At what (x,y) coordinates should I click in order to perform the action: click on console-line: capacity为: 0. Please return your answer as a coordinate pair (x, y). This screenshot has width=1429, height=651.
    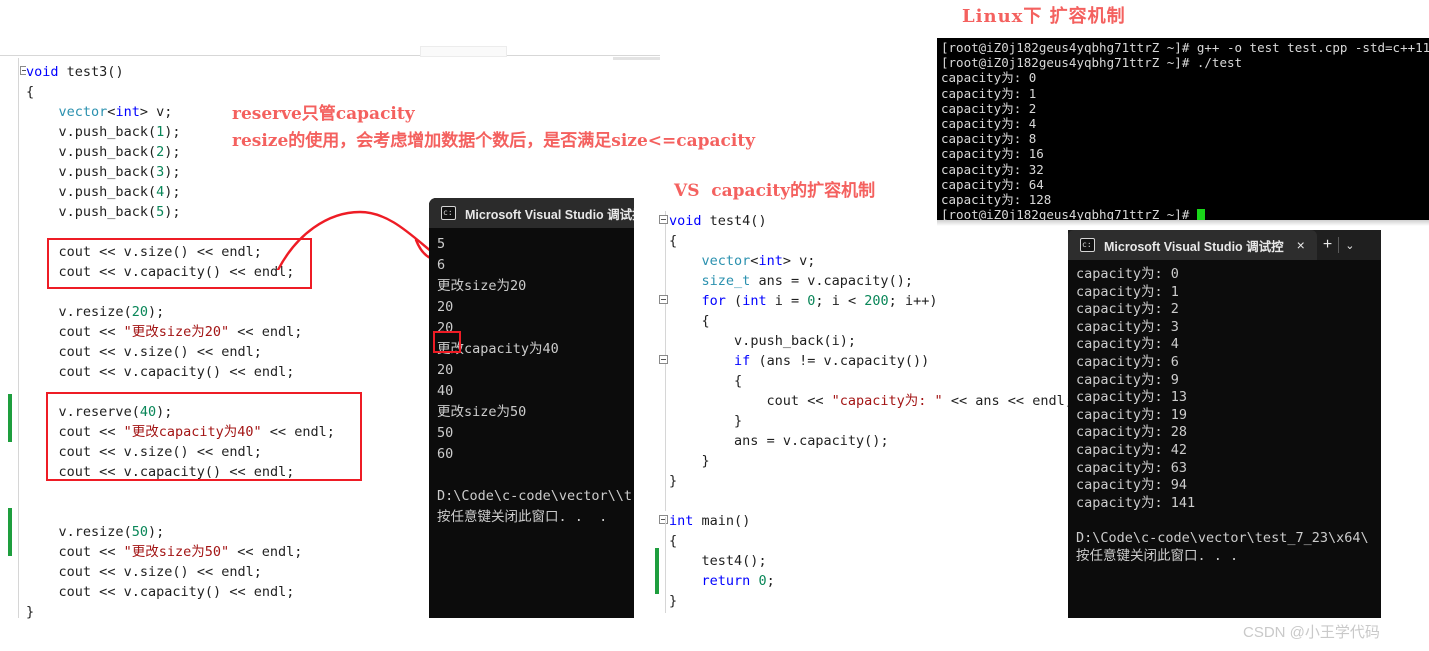
    Looking at the image, I should click on (1127, 274).